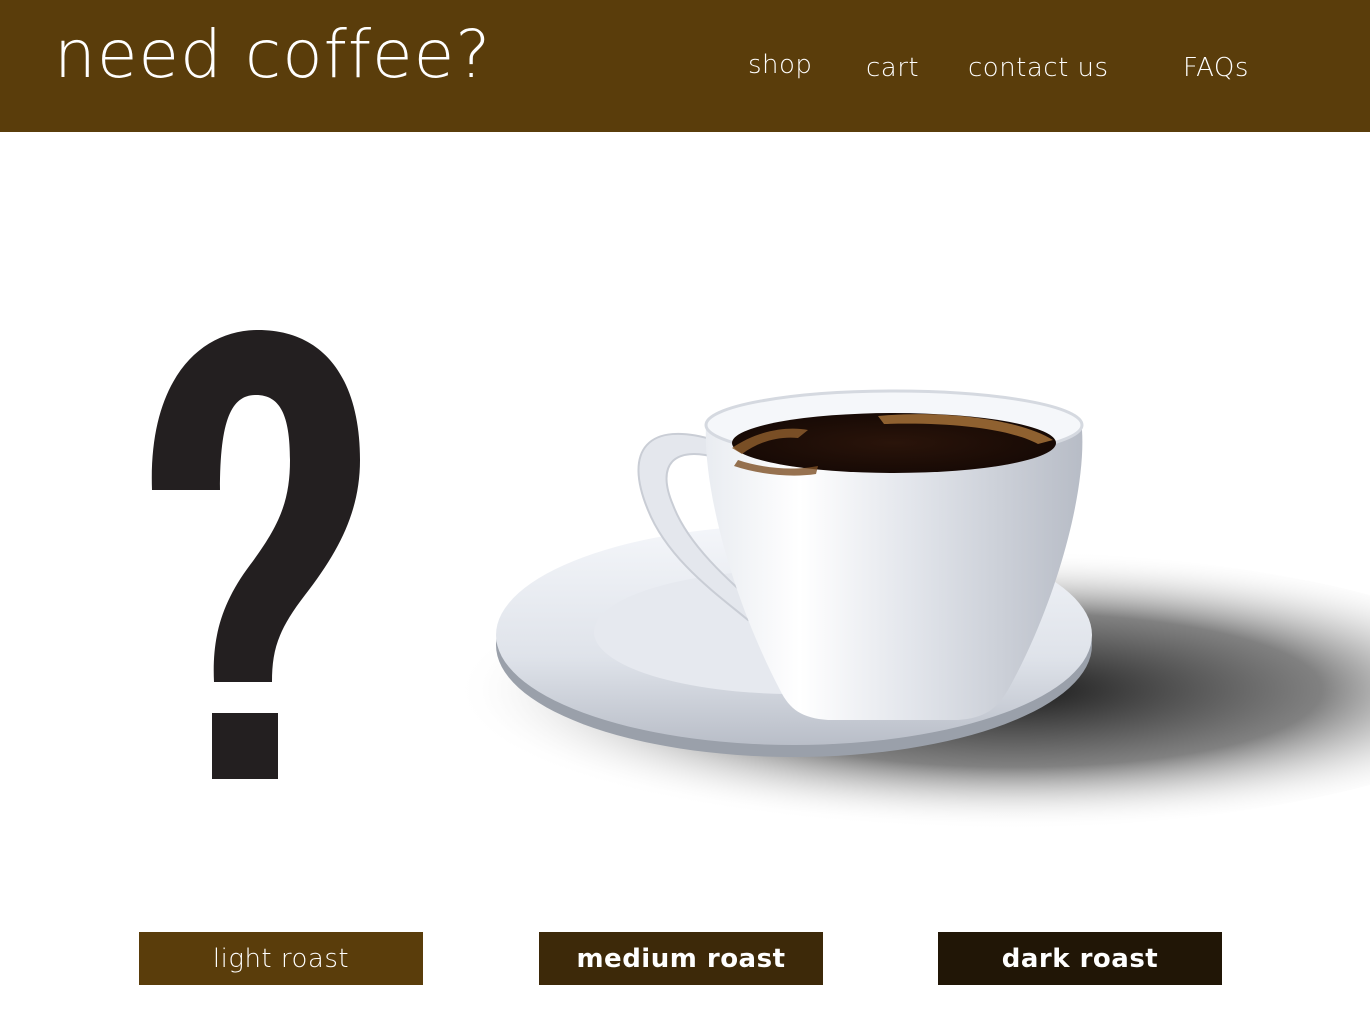 The height and width of the screenshot is (1030, 1370). What do you see at coordinates (1216, 68) in the screenshot?
I see `nav-faqs-link: FAQs` at bounding box center [1216, 68].